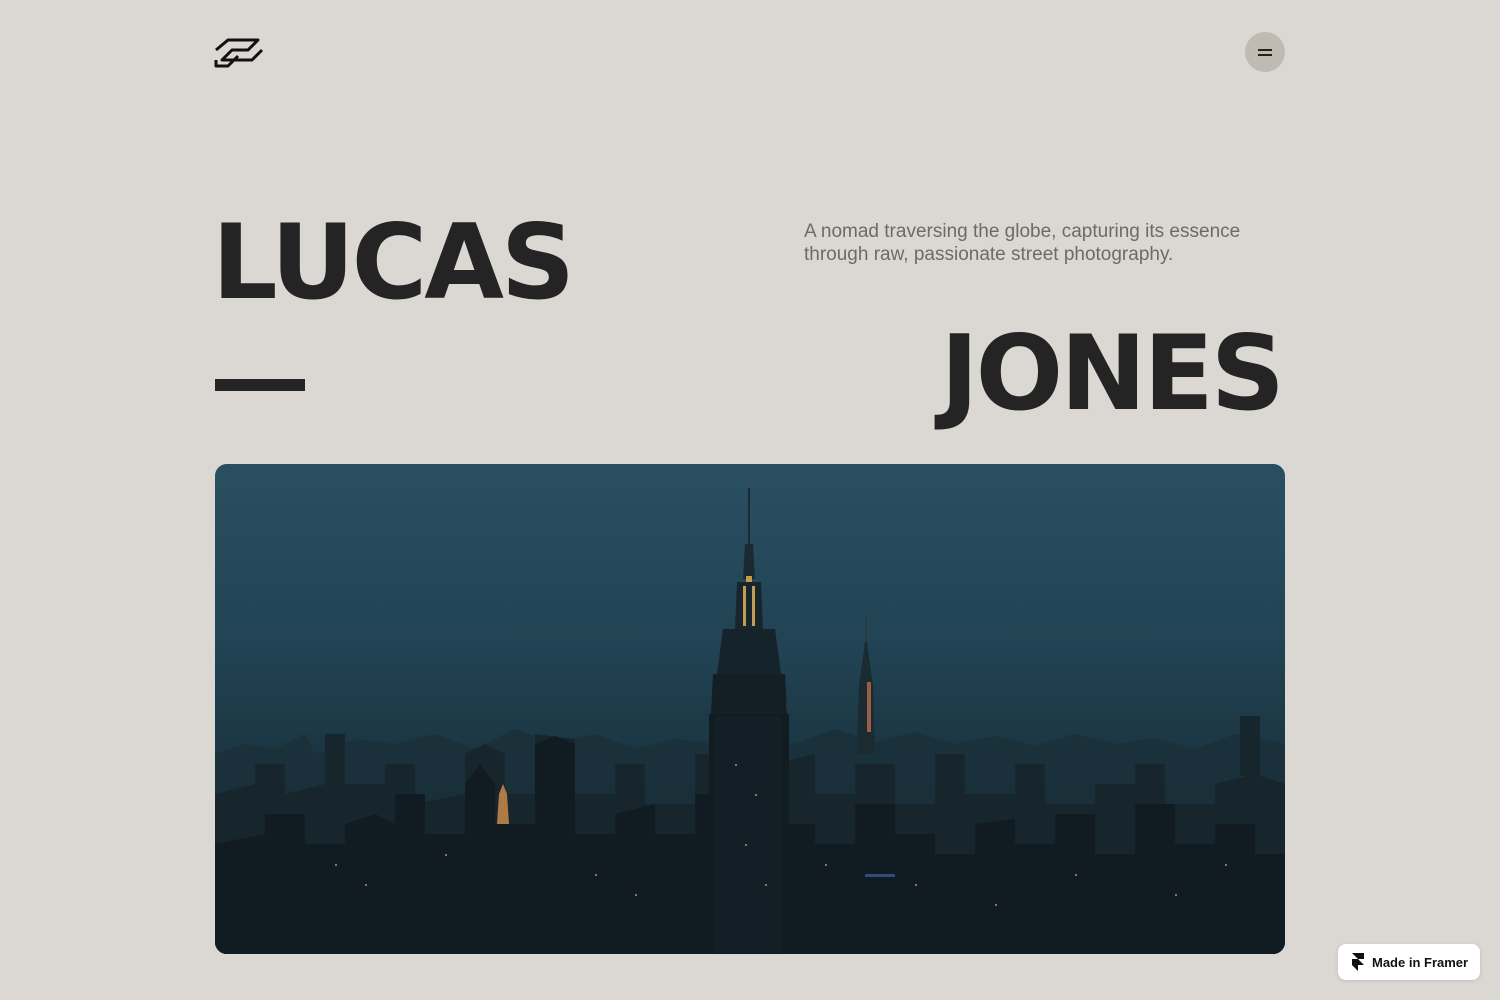 The height and width of the screenshot is (1000, 1500). Describe the element at coordinates (393, 263) in the screenshot. I see `first-name-heading: LUCAS` at that location.